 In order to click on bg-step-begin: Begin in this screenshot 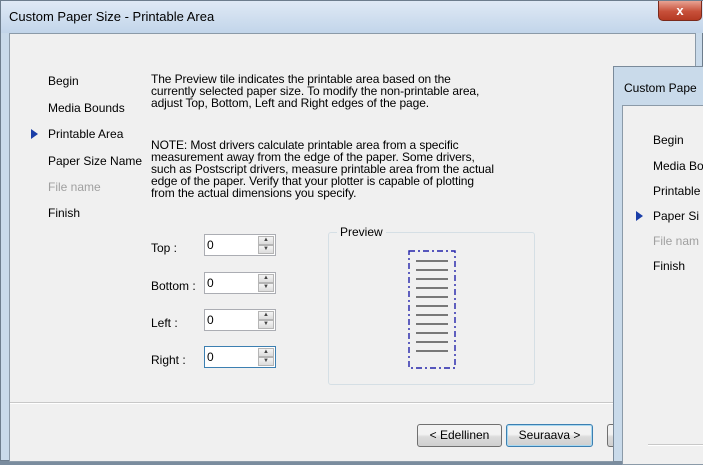, I will do `click(668, 140)`.